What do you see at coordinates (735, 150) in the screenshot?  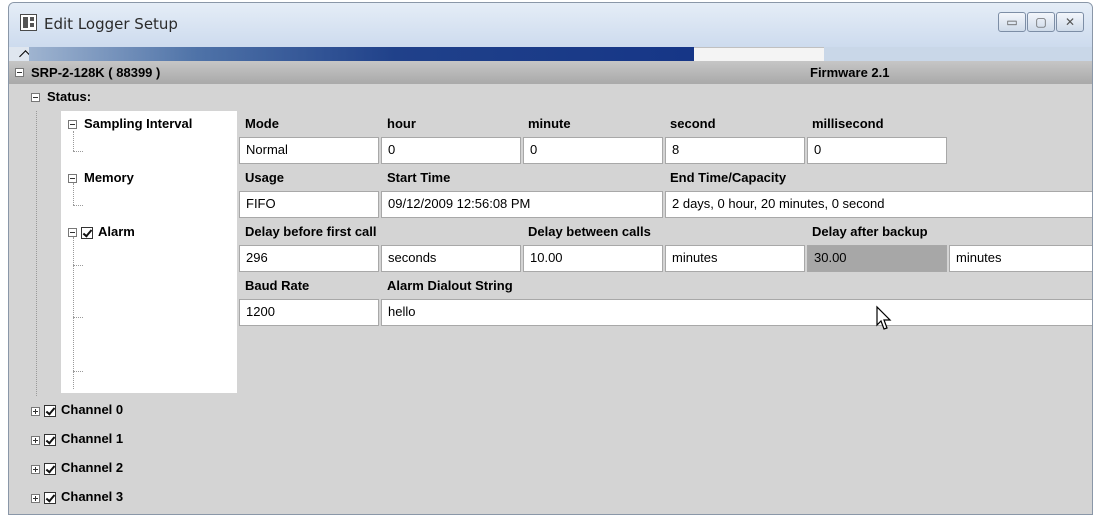 I see `second-field: 8` at bounding box center [735, 150].